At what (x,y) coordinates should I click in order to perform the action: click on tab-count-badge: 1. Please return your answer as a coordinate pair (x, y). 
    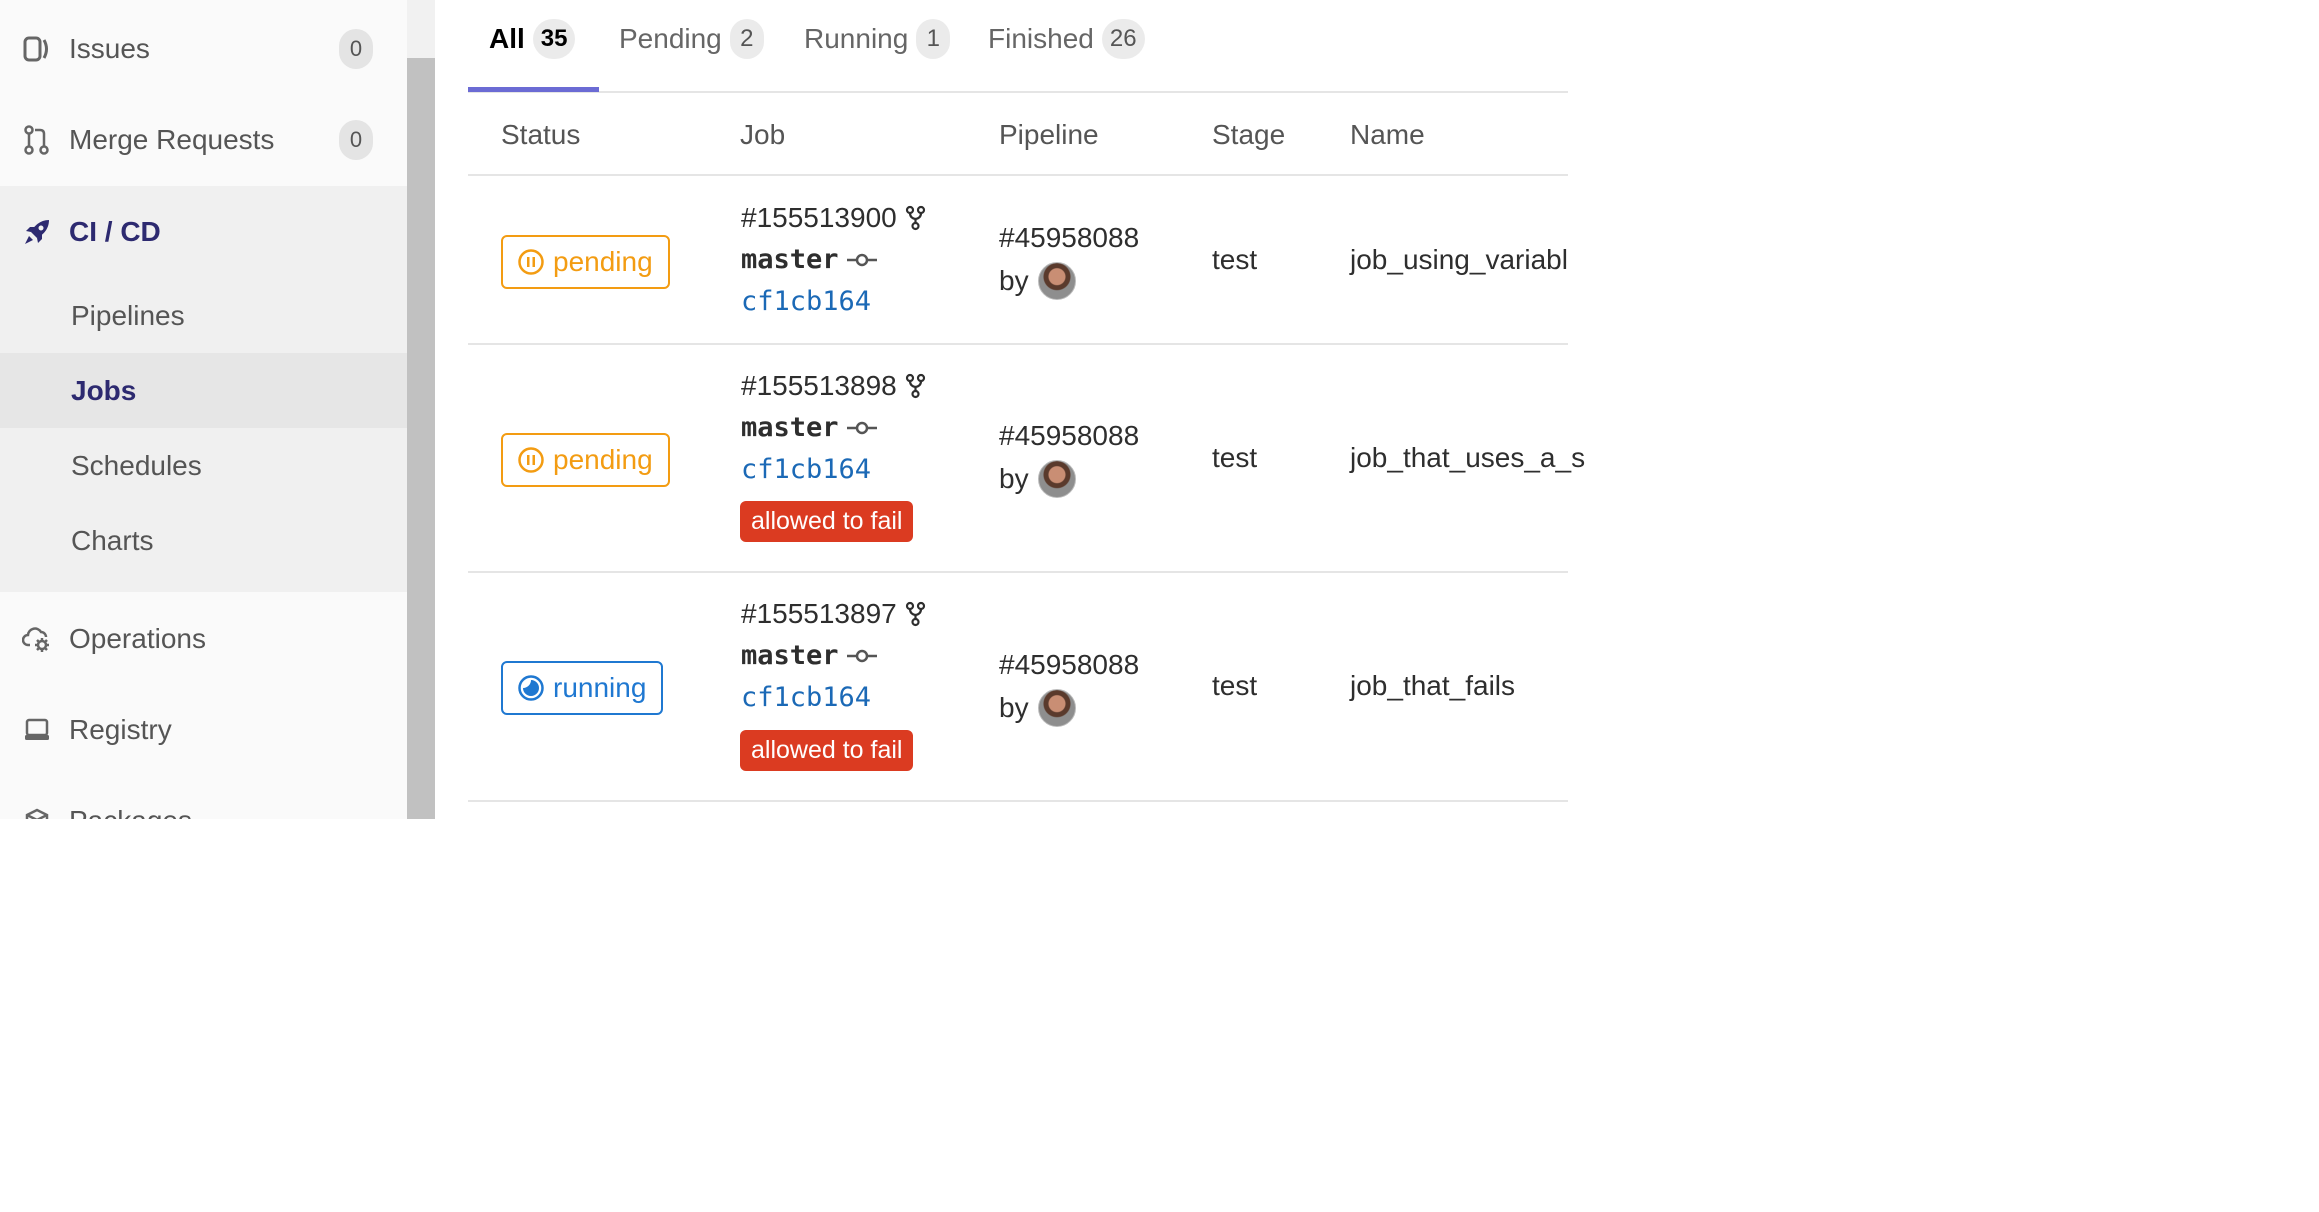
    Looking at the image, I should click on (933, 39).